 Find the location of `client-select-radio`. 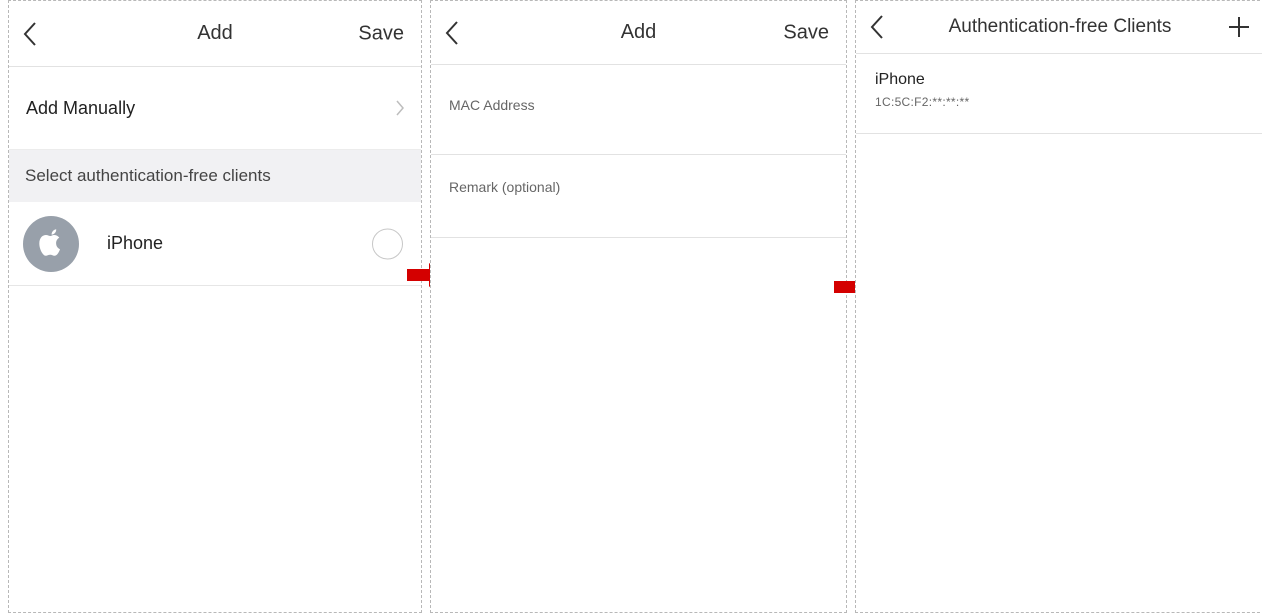

client-select-radio is located at coordinates (387, 243).